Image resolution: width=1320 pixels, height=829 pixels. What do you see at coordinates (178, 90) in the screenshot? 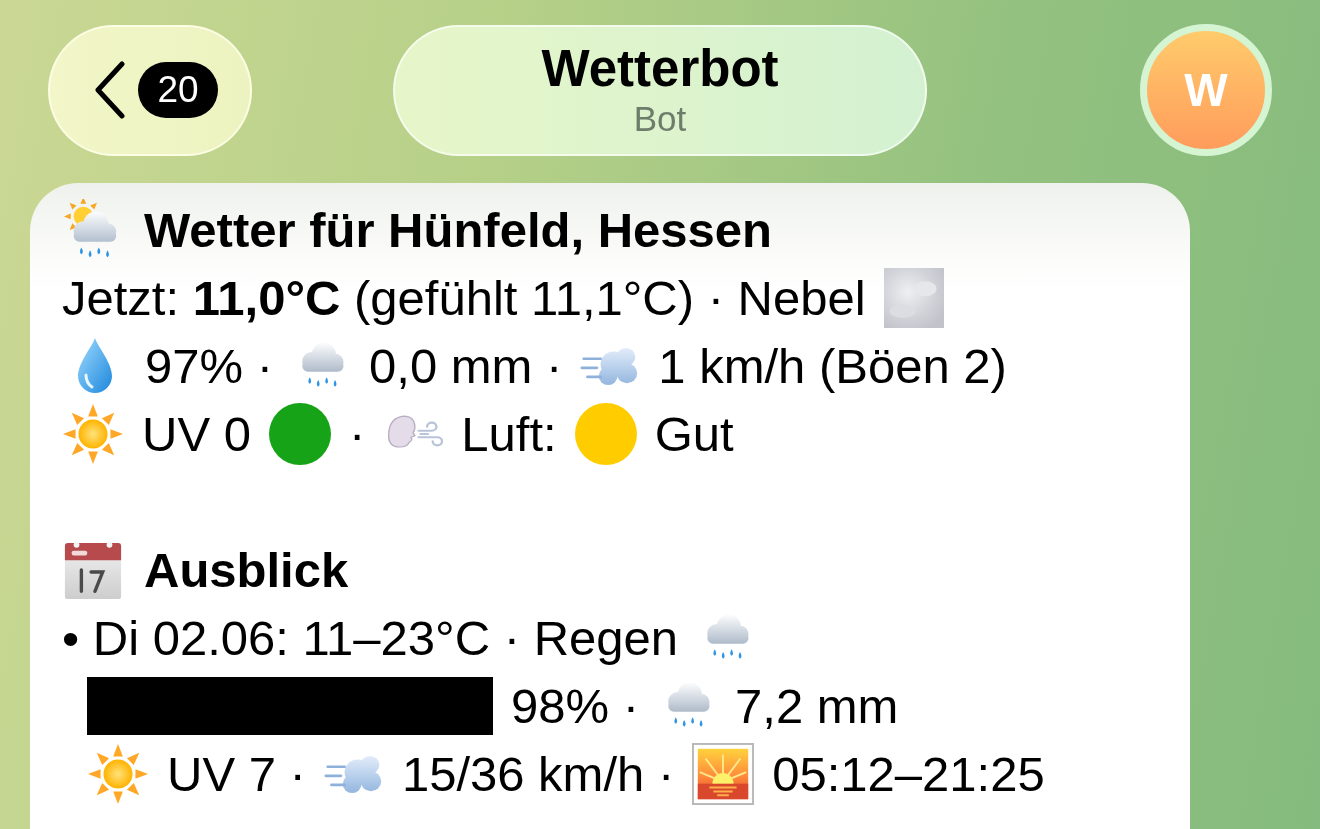
I see `unread-count-badge: 20` at bounding box center [178, 90].